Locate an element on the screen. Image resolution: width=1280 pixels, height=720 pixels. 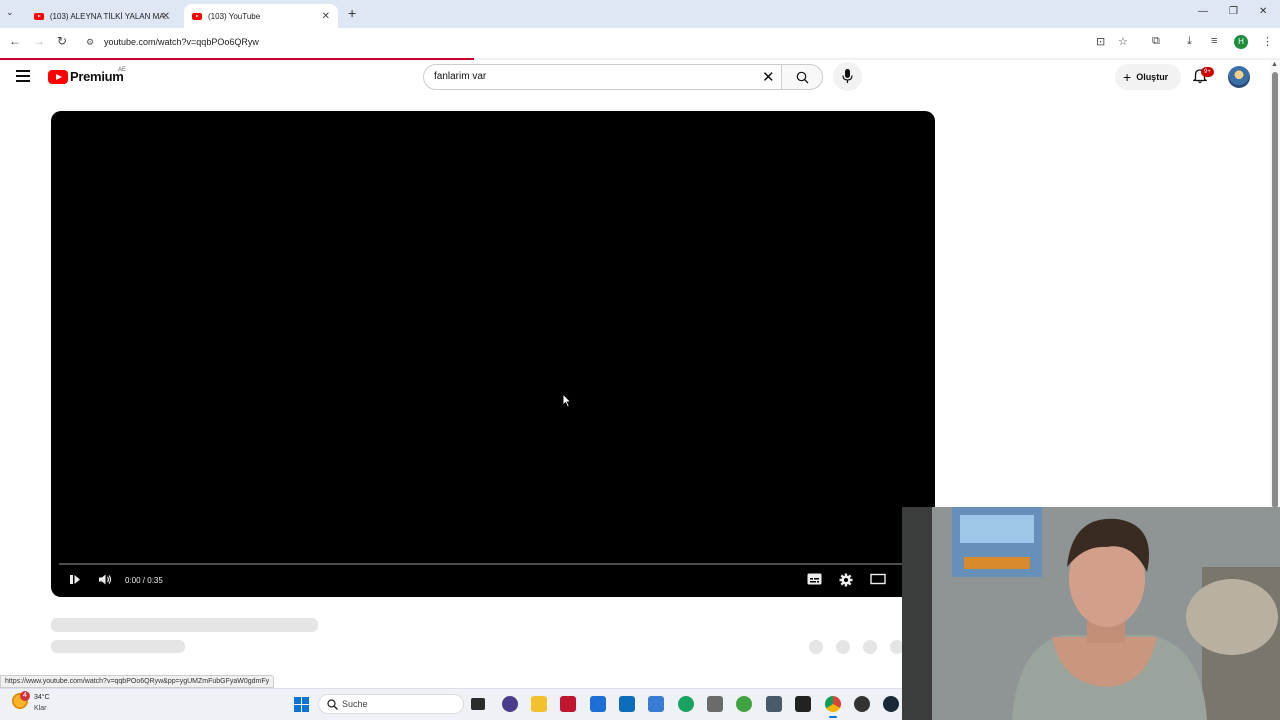
youtube-premium-logo: Premium is located at coordinates (86, 76).